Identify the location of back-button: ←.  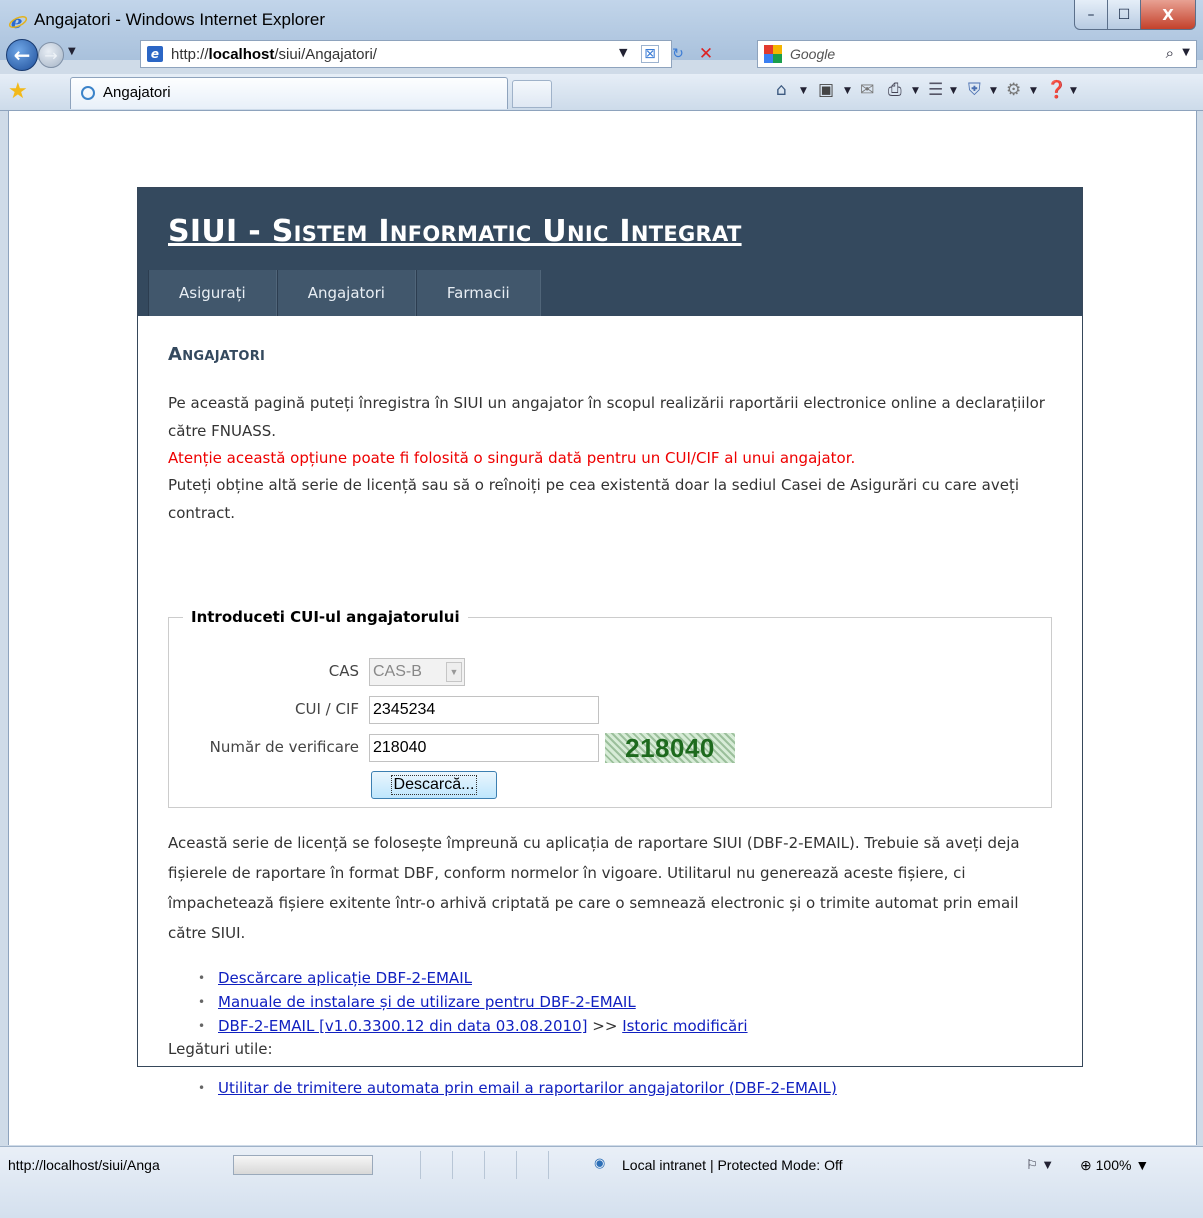
(22, 55).